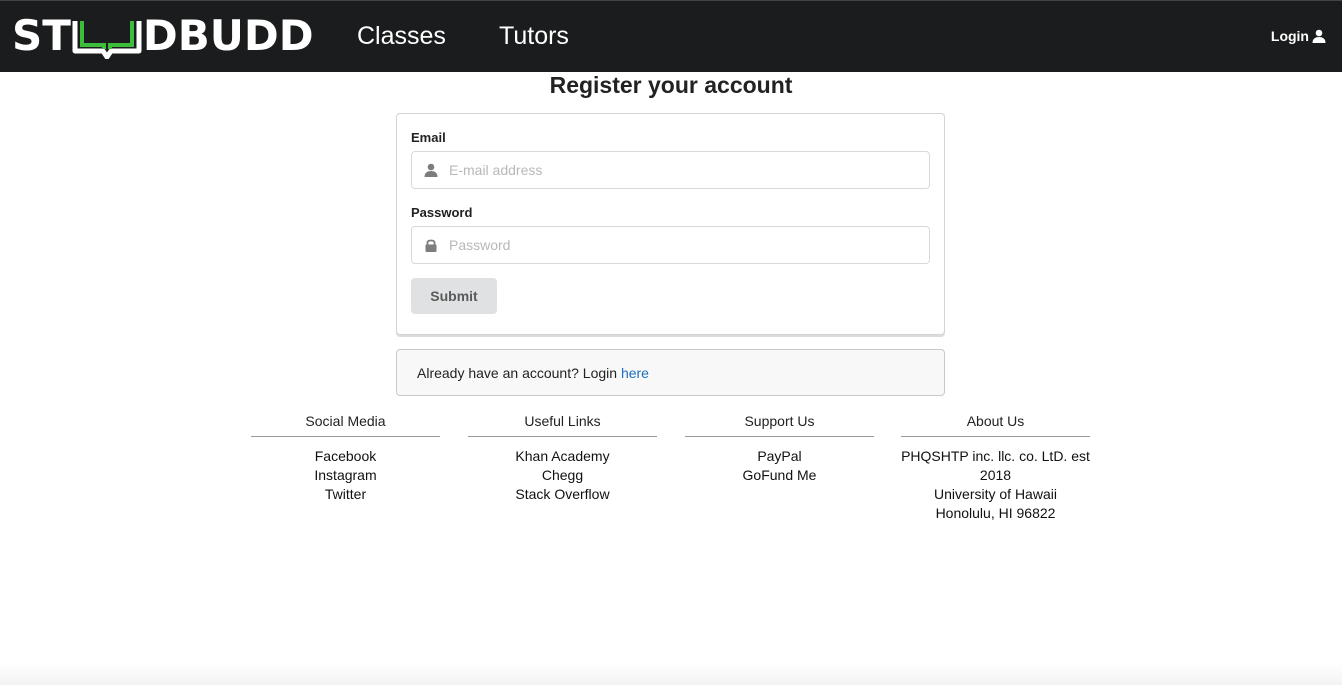  I want to click on footer-column-title: Useful Links, so click(562, 421).